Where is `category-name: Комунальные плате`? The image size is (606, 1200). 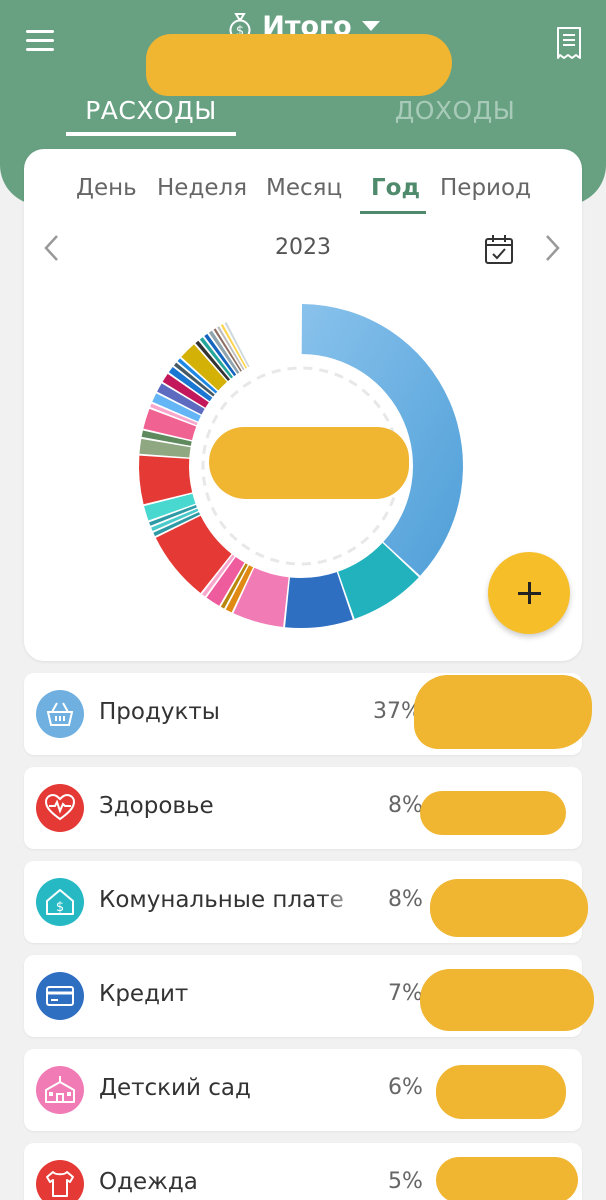 category-name: Комунальные плате is located at coordinates (221, 900).